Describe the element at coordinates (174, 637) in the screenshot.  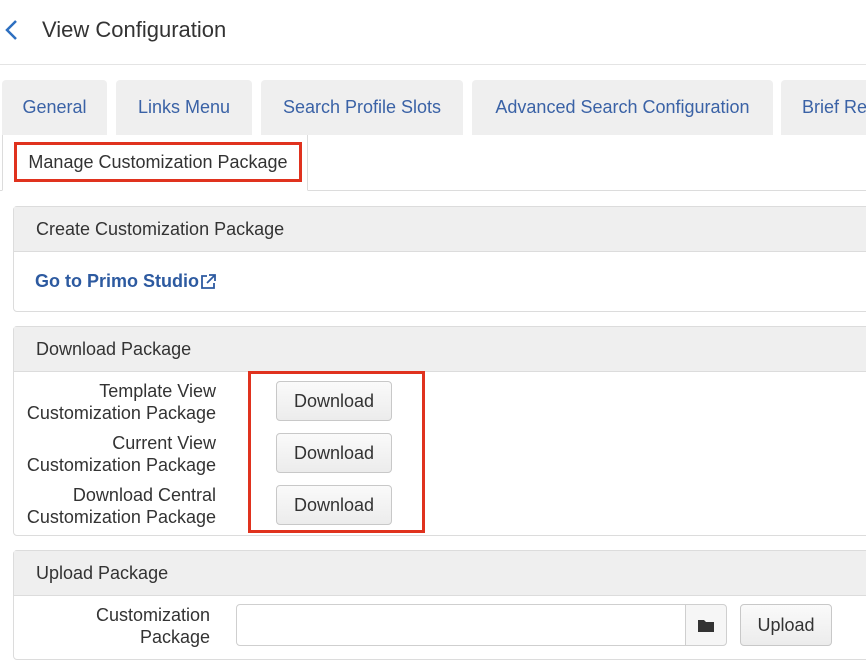
I see `label-line: Package` at that location.